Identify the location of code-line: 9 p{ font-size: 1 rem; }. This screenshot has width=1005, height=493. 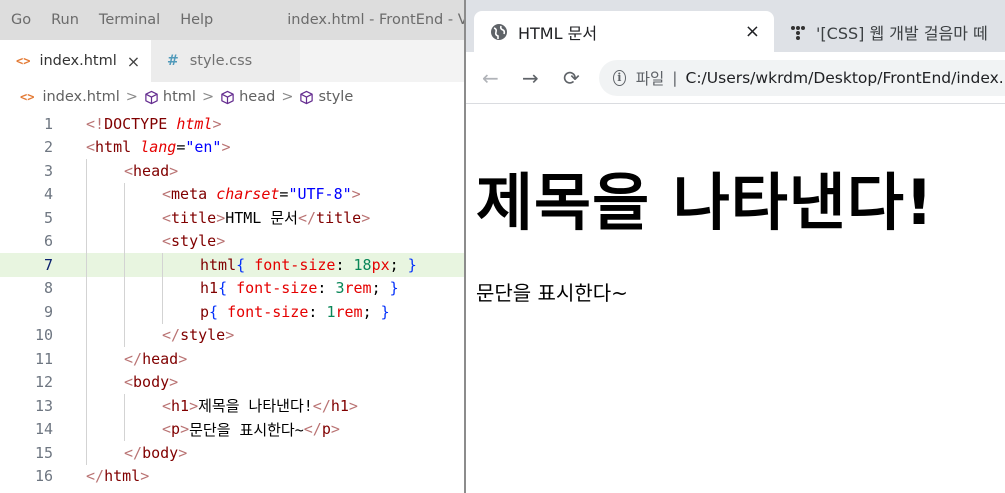
(232, 312).